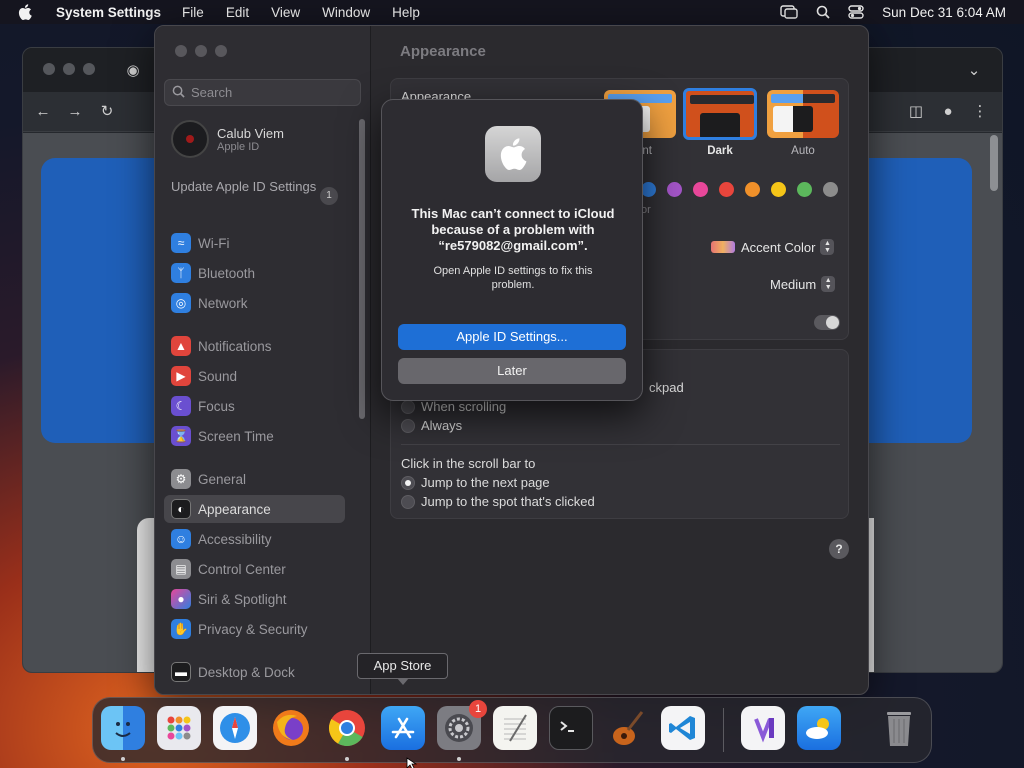 The image size is (1024, 768). Describe the element at coordinates (468, 463) in the screenshot. I see `click-scroll-bar-label: Click in the scroll bar to` at that location.